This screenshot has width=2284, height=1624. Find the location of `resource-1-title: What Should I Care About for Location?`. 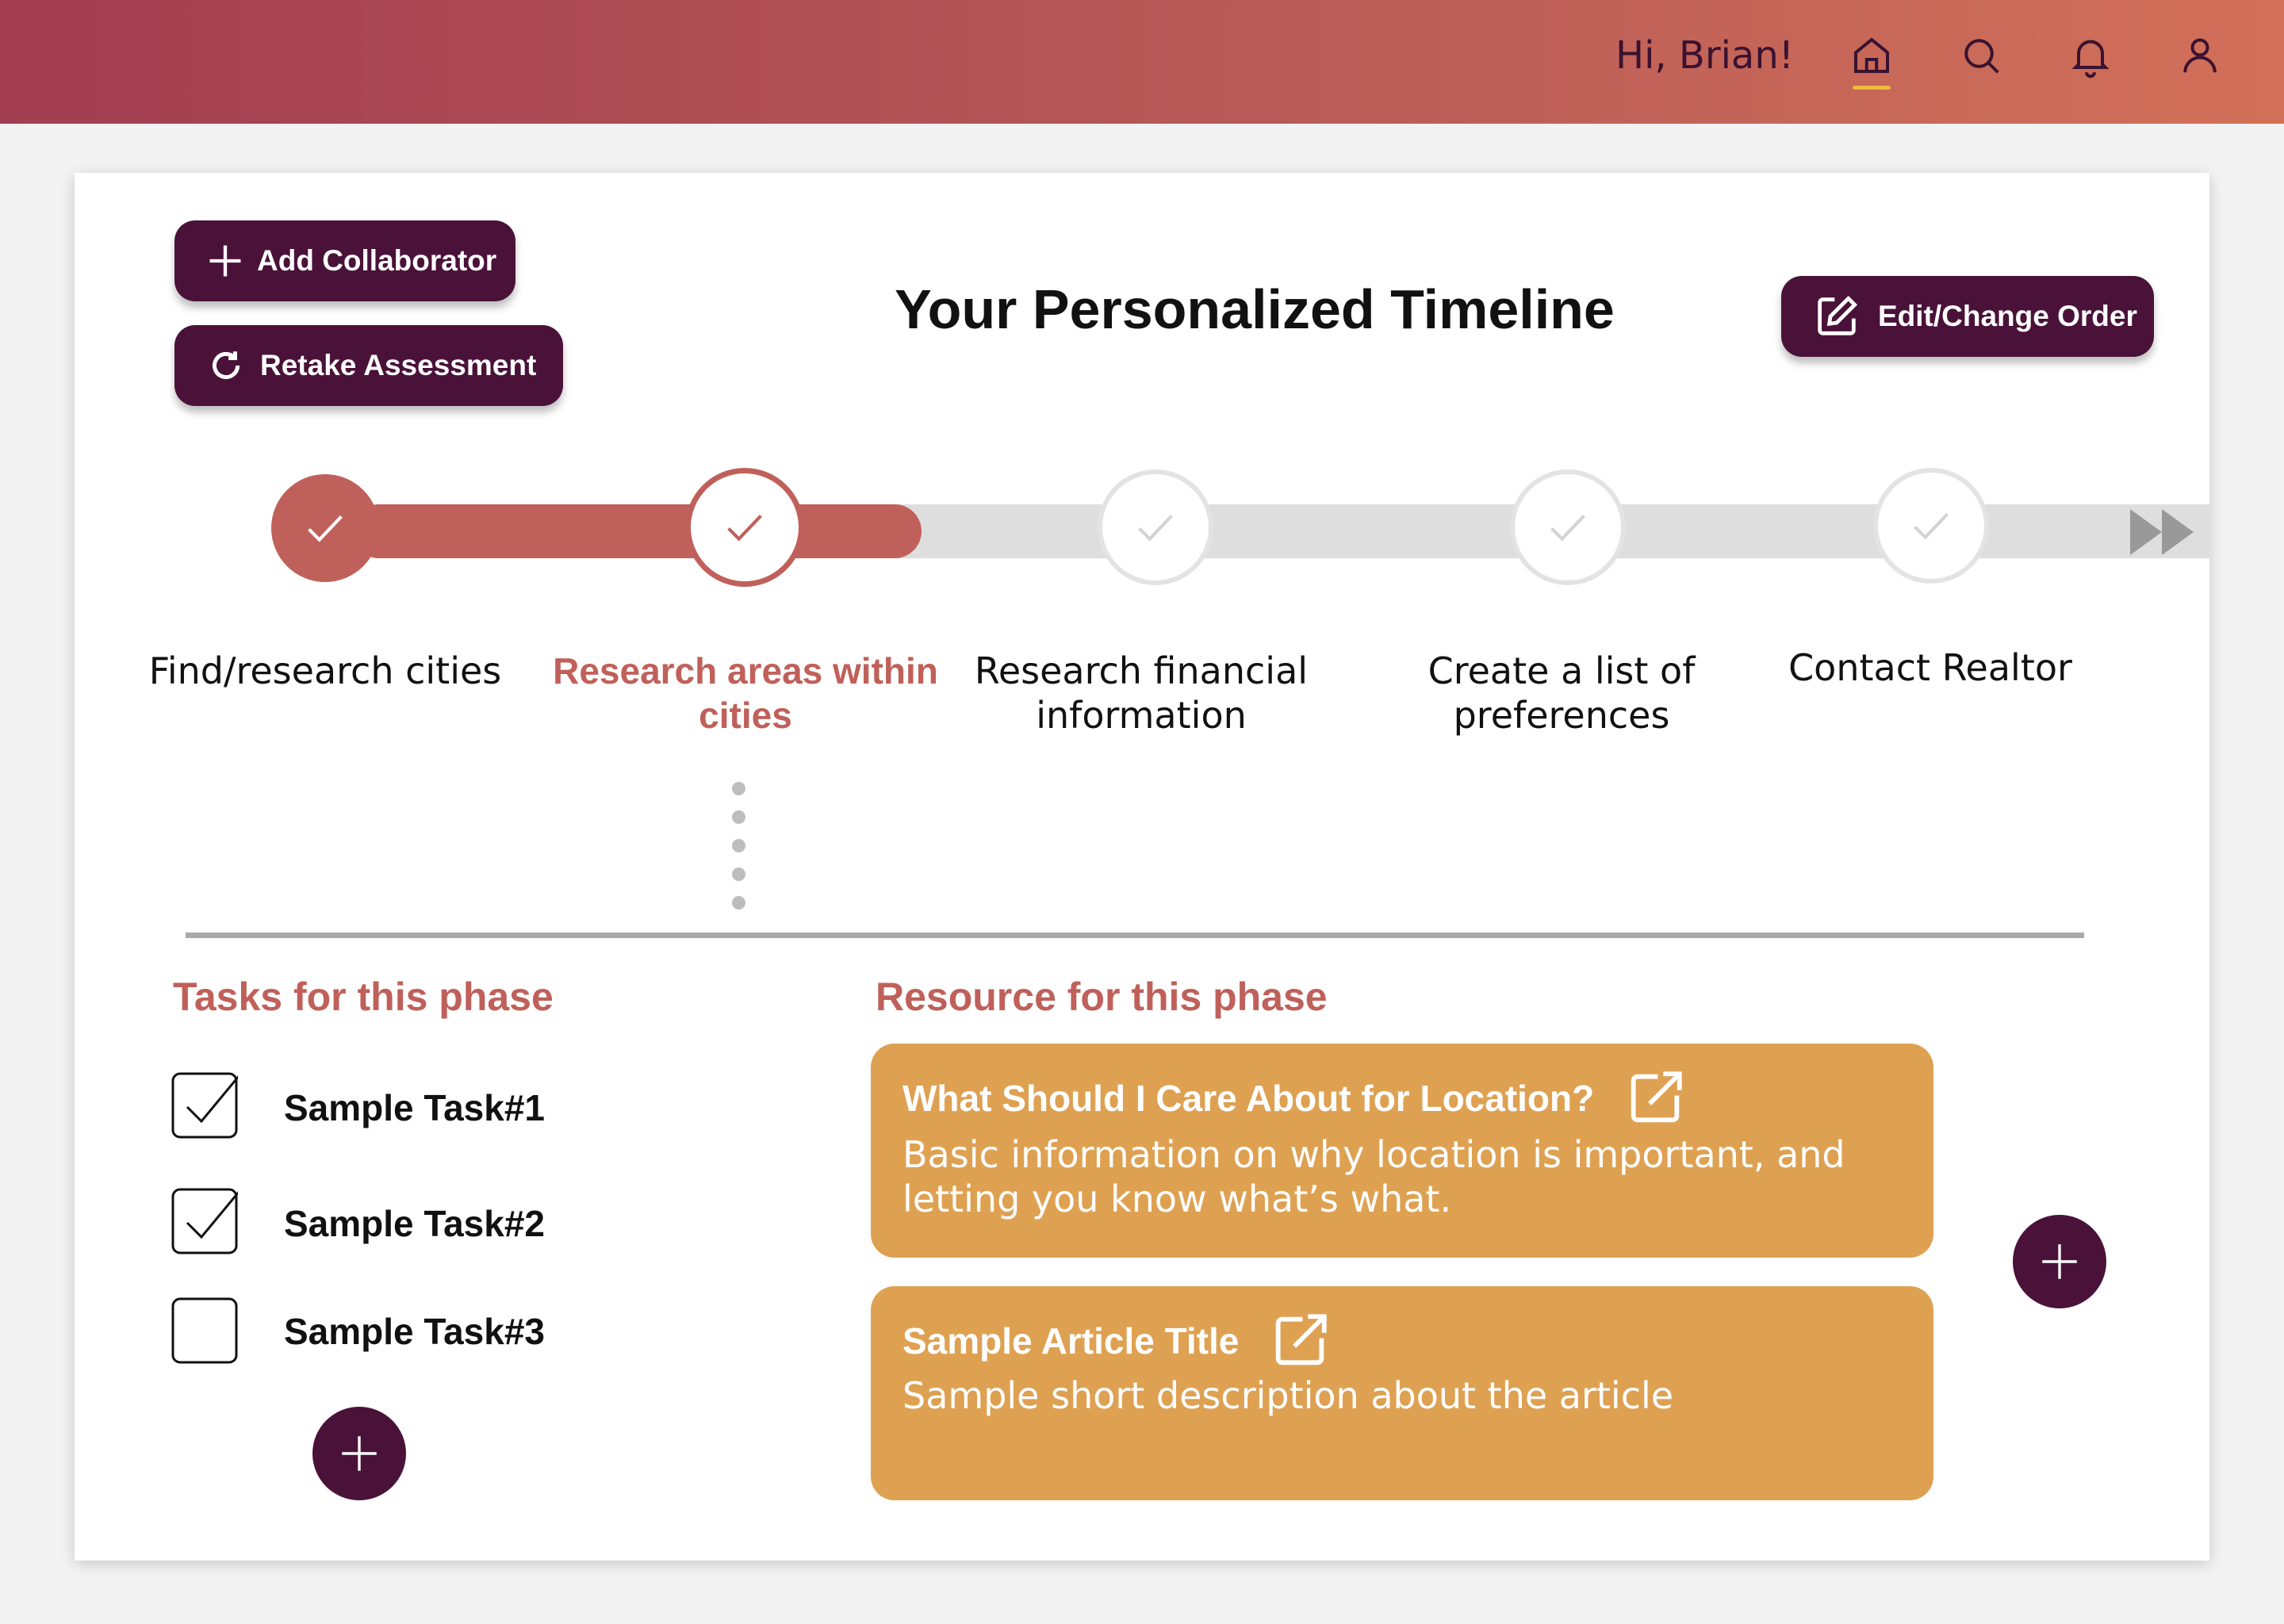

resource-1-title: What Should I Care About for Location? is located at coordinates (1248, 1098).